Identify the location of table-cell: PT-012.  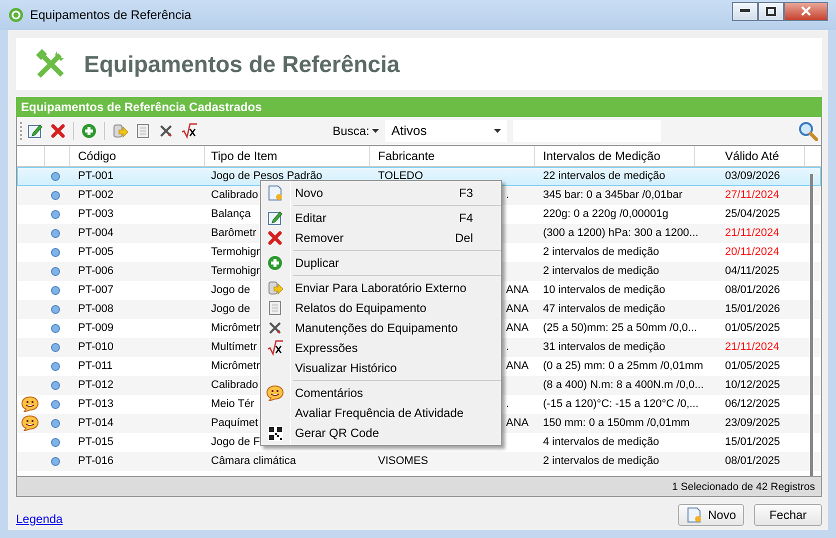
(96, 385).